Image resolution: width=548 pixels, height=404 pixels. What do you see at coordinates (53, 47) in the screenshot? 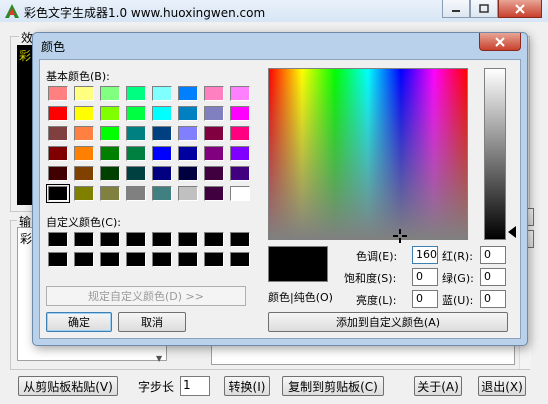
I see `dialog-title: 颜色` at bounding box center [53, 47].